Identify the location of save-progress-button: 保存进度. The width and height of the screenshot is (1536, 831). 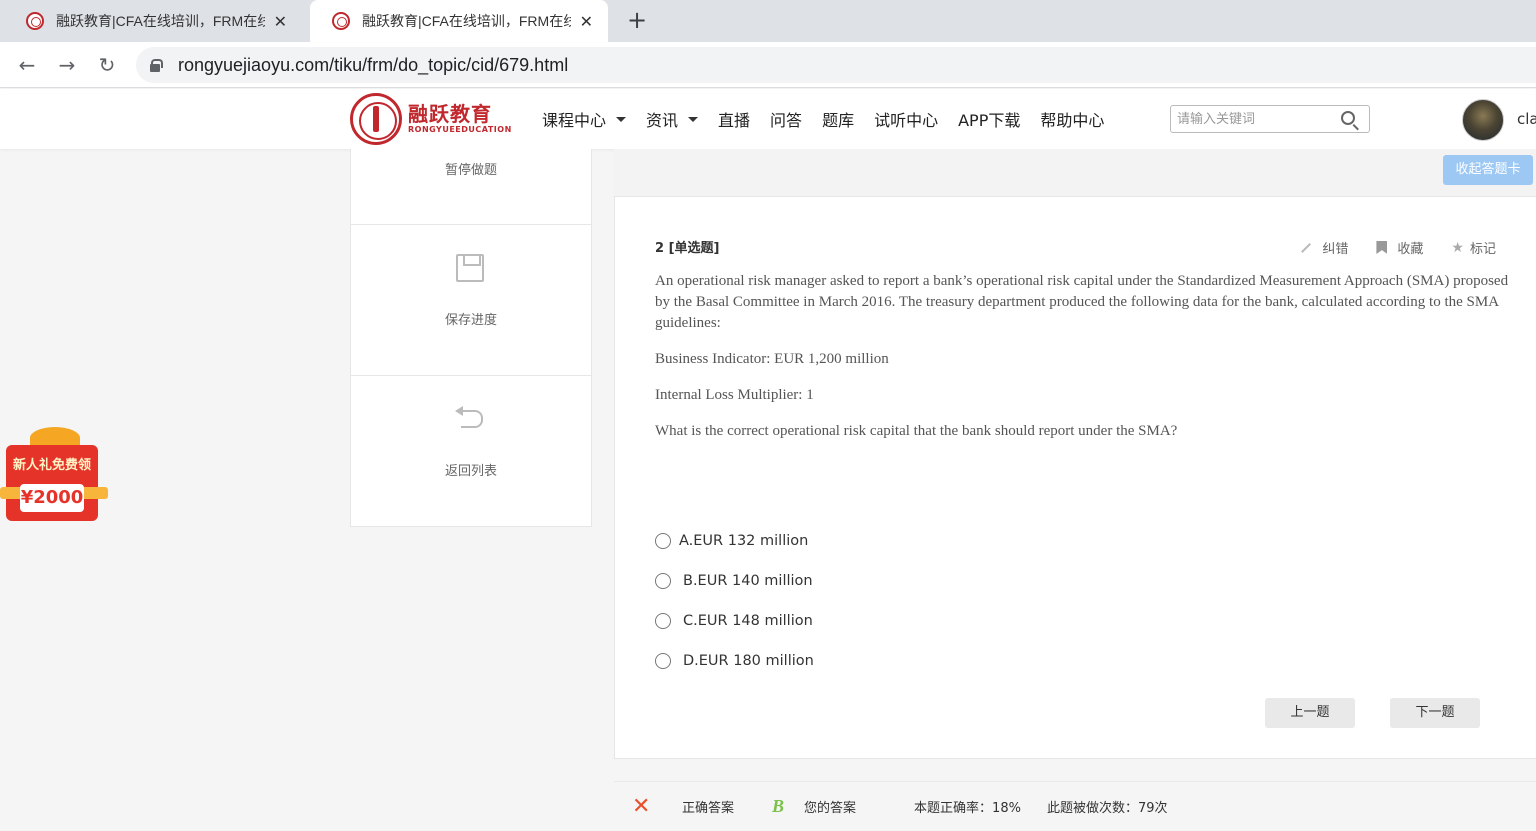
(471, 300).